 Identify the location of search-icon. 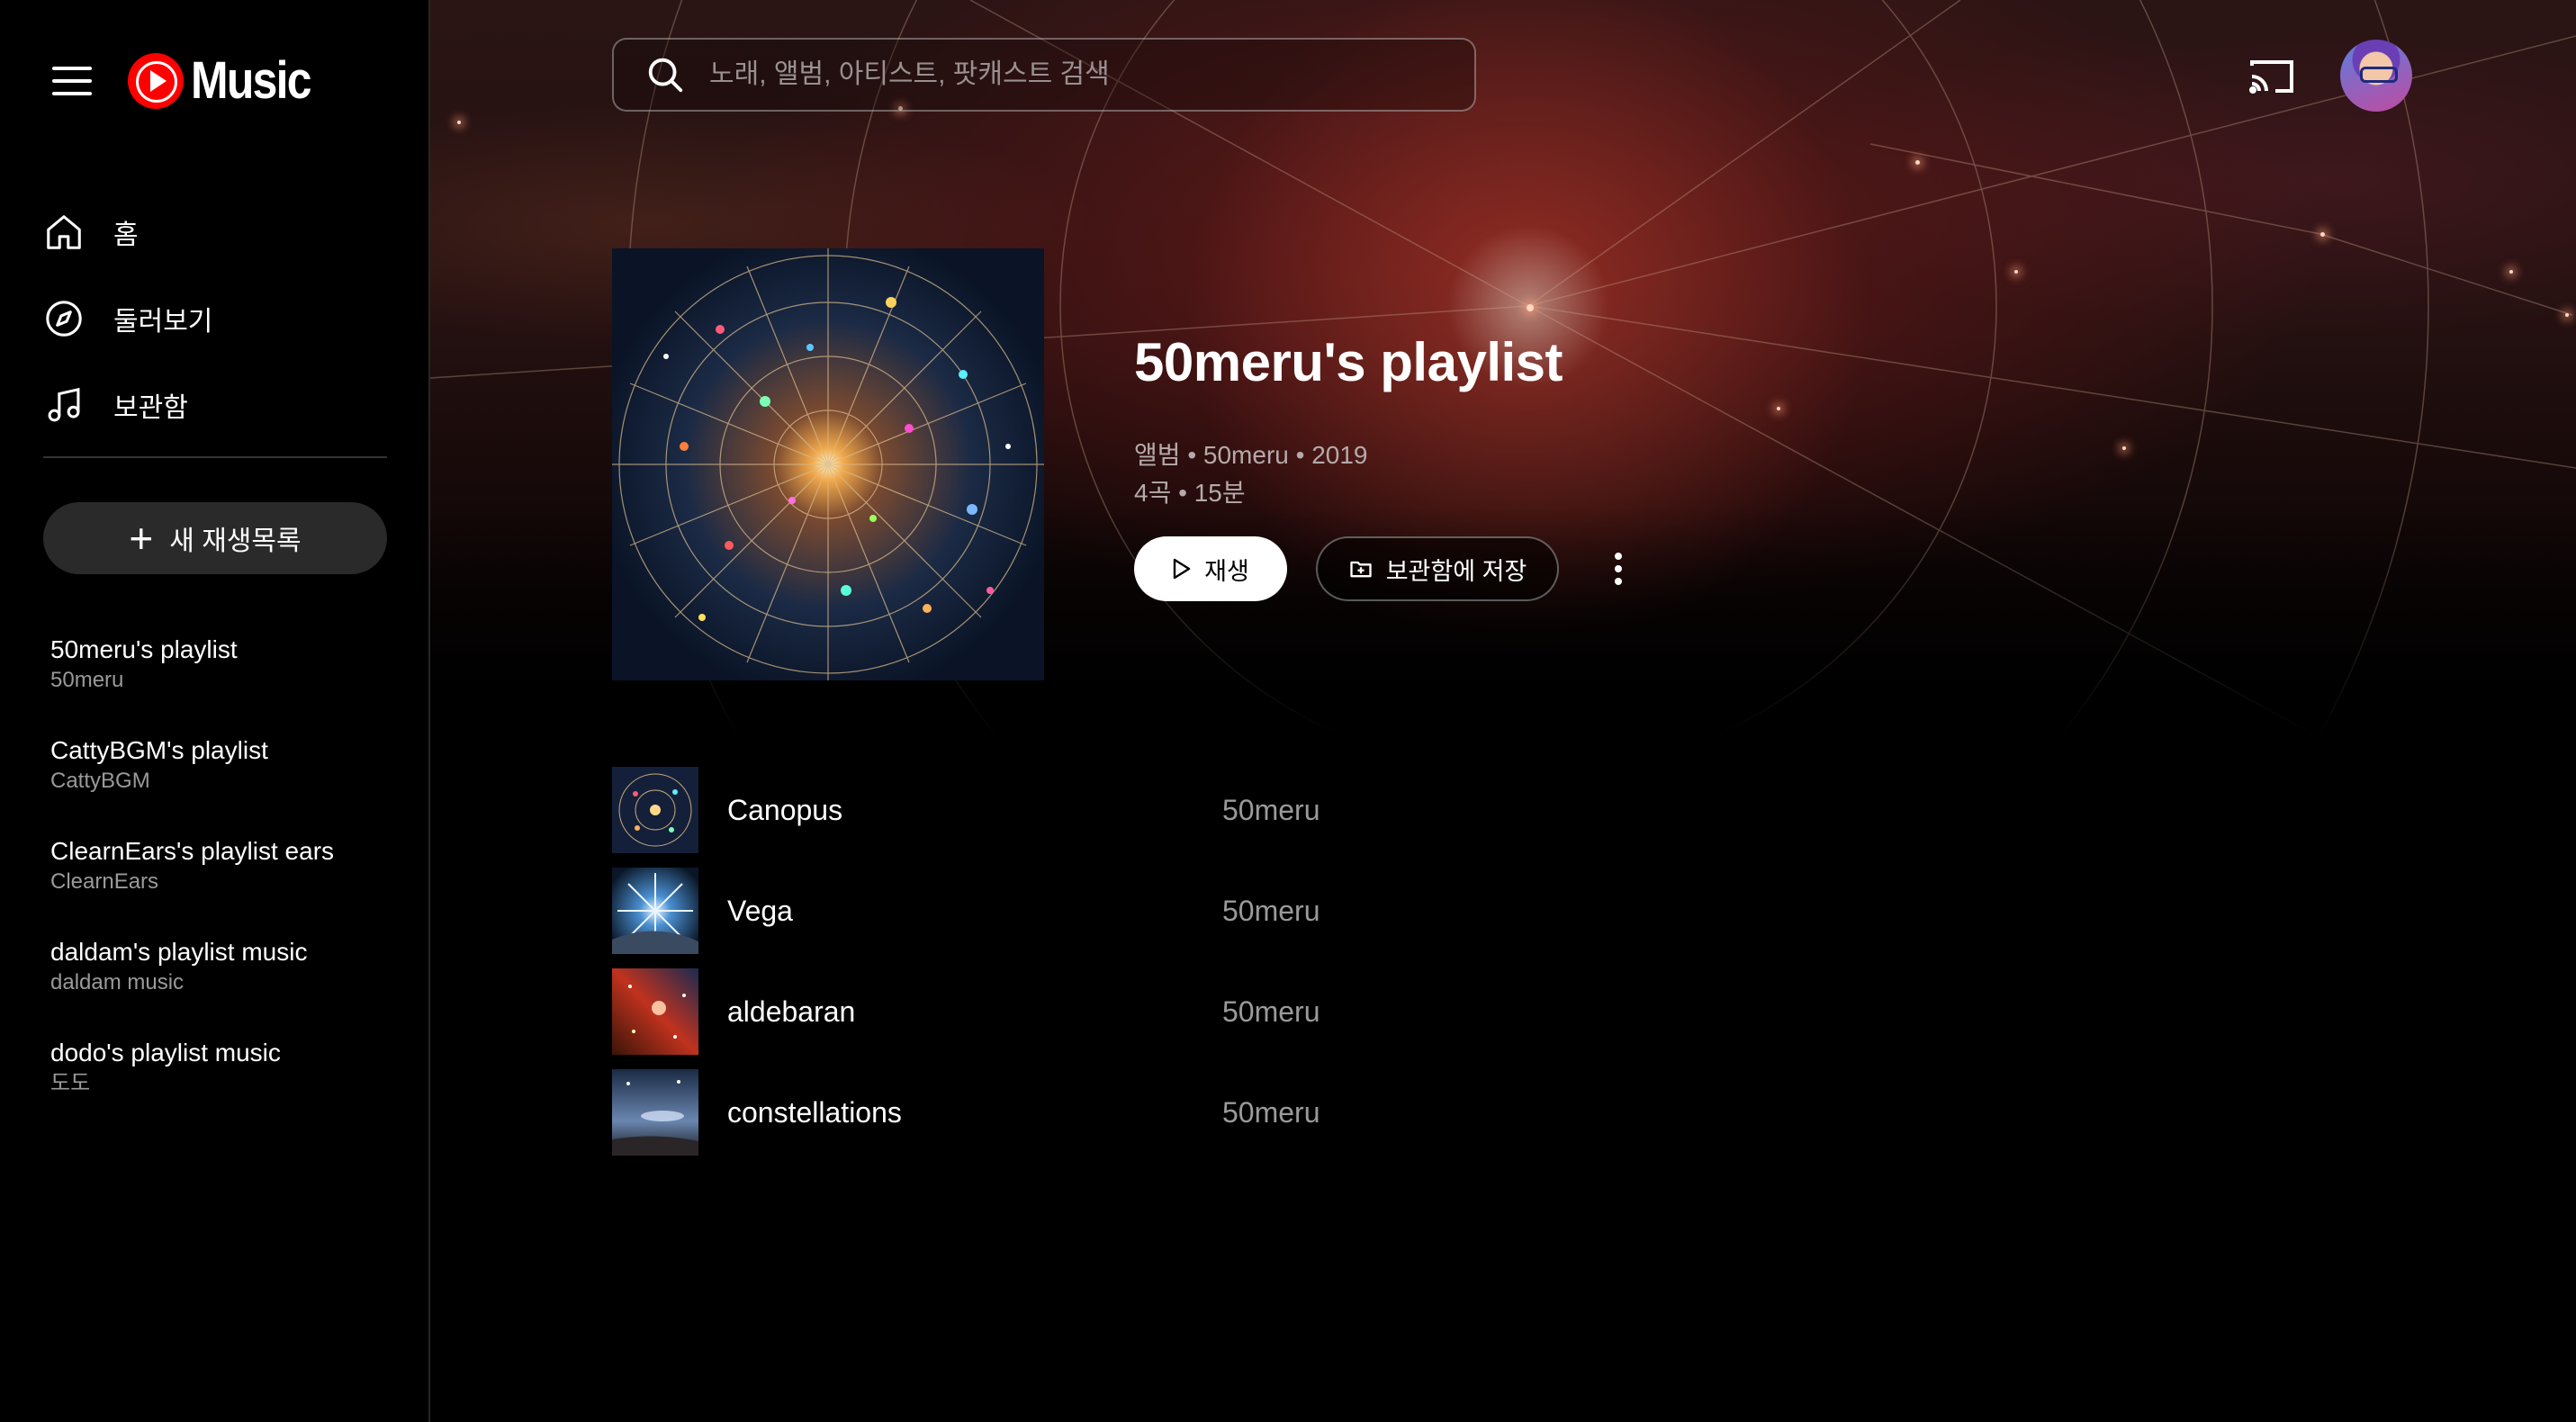
(665, 75).